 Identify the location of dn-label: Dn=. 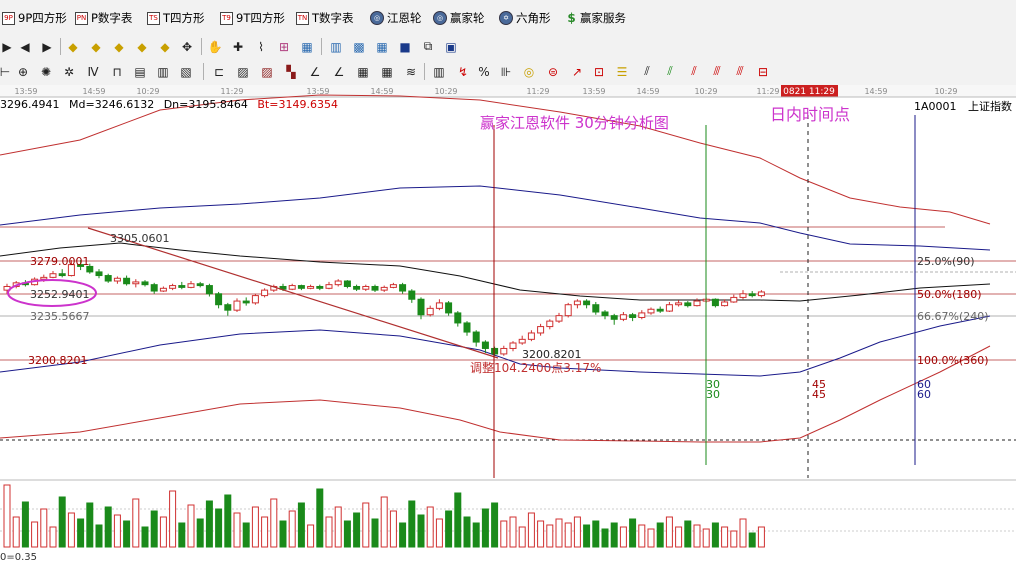
(176, 104).